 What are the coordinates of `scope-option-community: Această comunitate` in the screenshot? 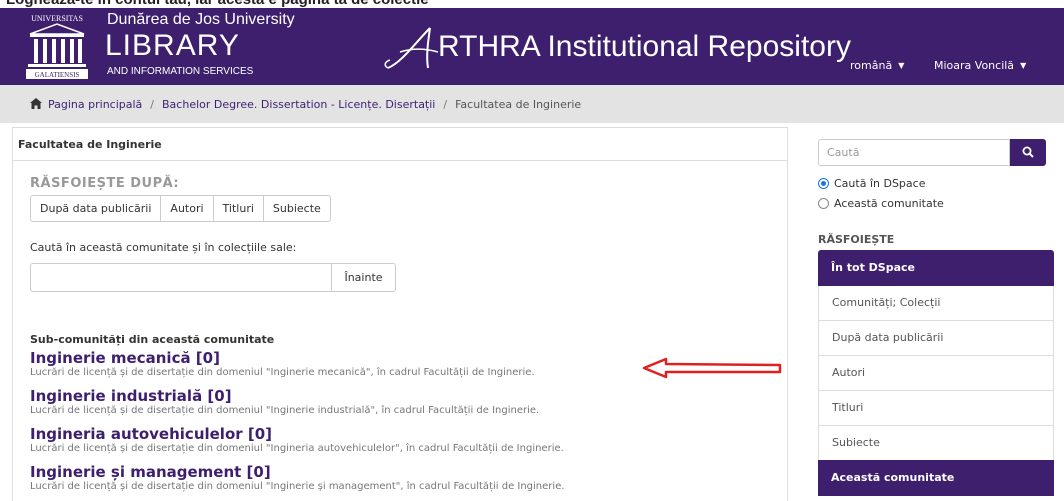 It's located at (881, 203).